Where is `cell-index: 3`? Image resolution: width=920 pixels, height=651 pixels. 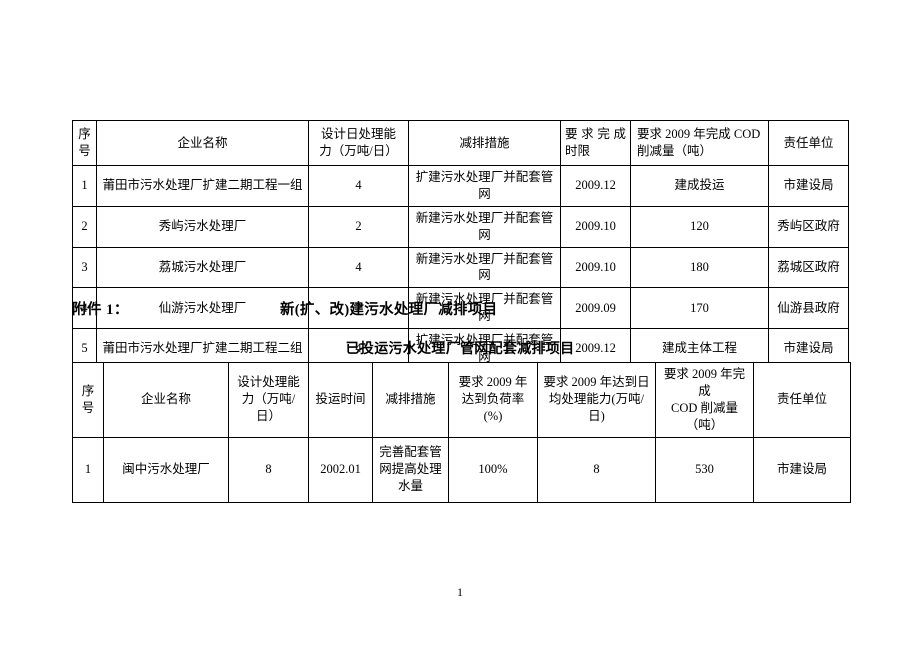 cell-index: 3 is located at coordinates (84, 267).